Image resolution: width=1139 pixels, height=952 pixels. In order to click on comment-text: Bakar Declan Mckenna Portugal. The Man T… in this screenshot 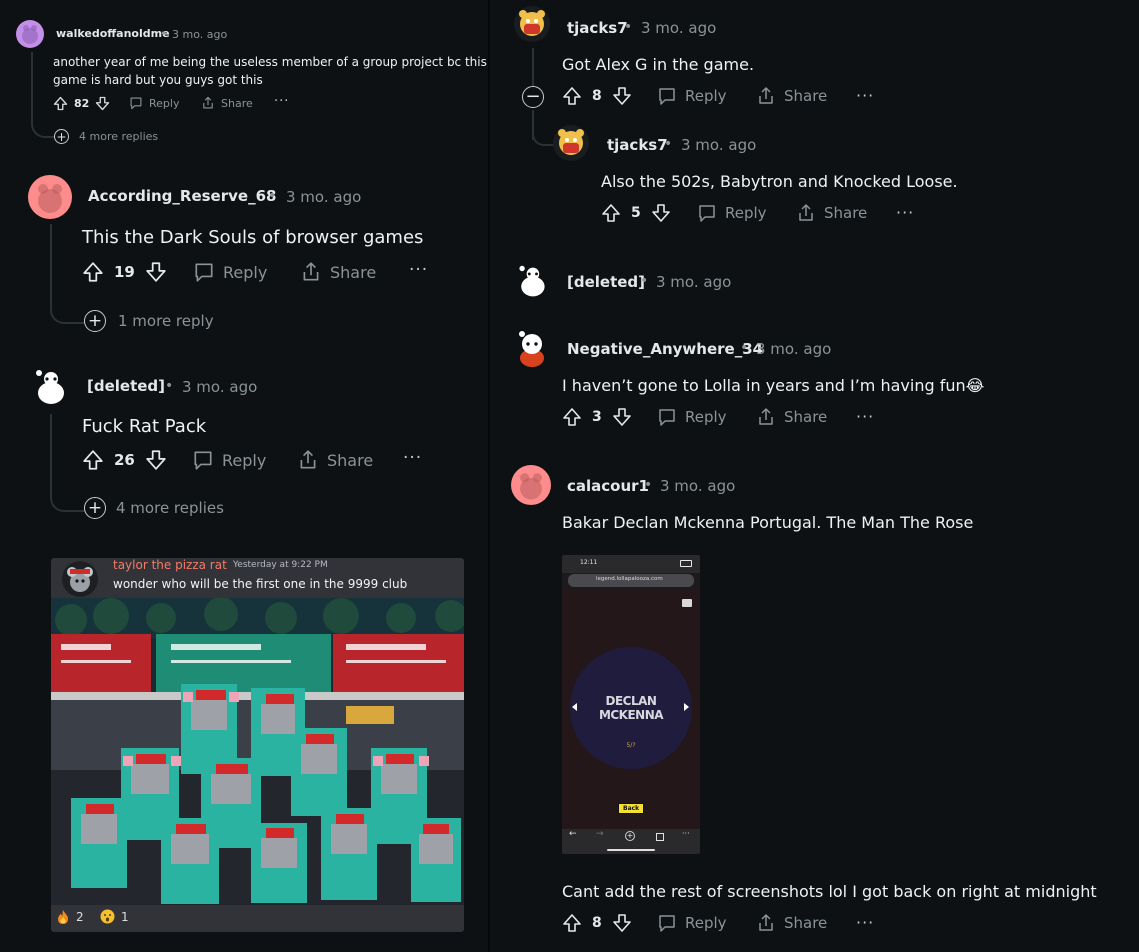, I will do `click(768, 522)`.